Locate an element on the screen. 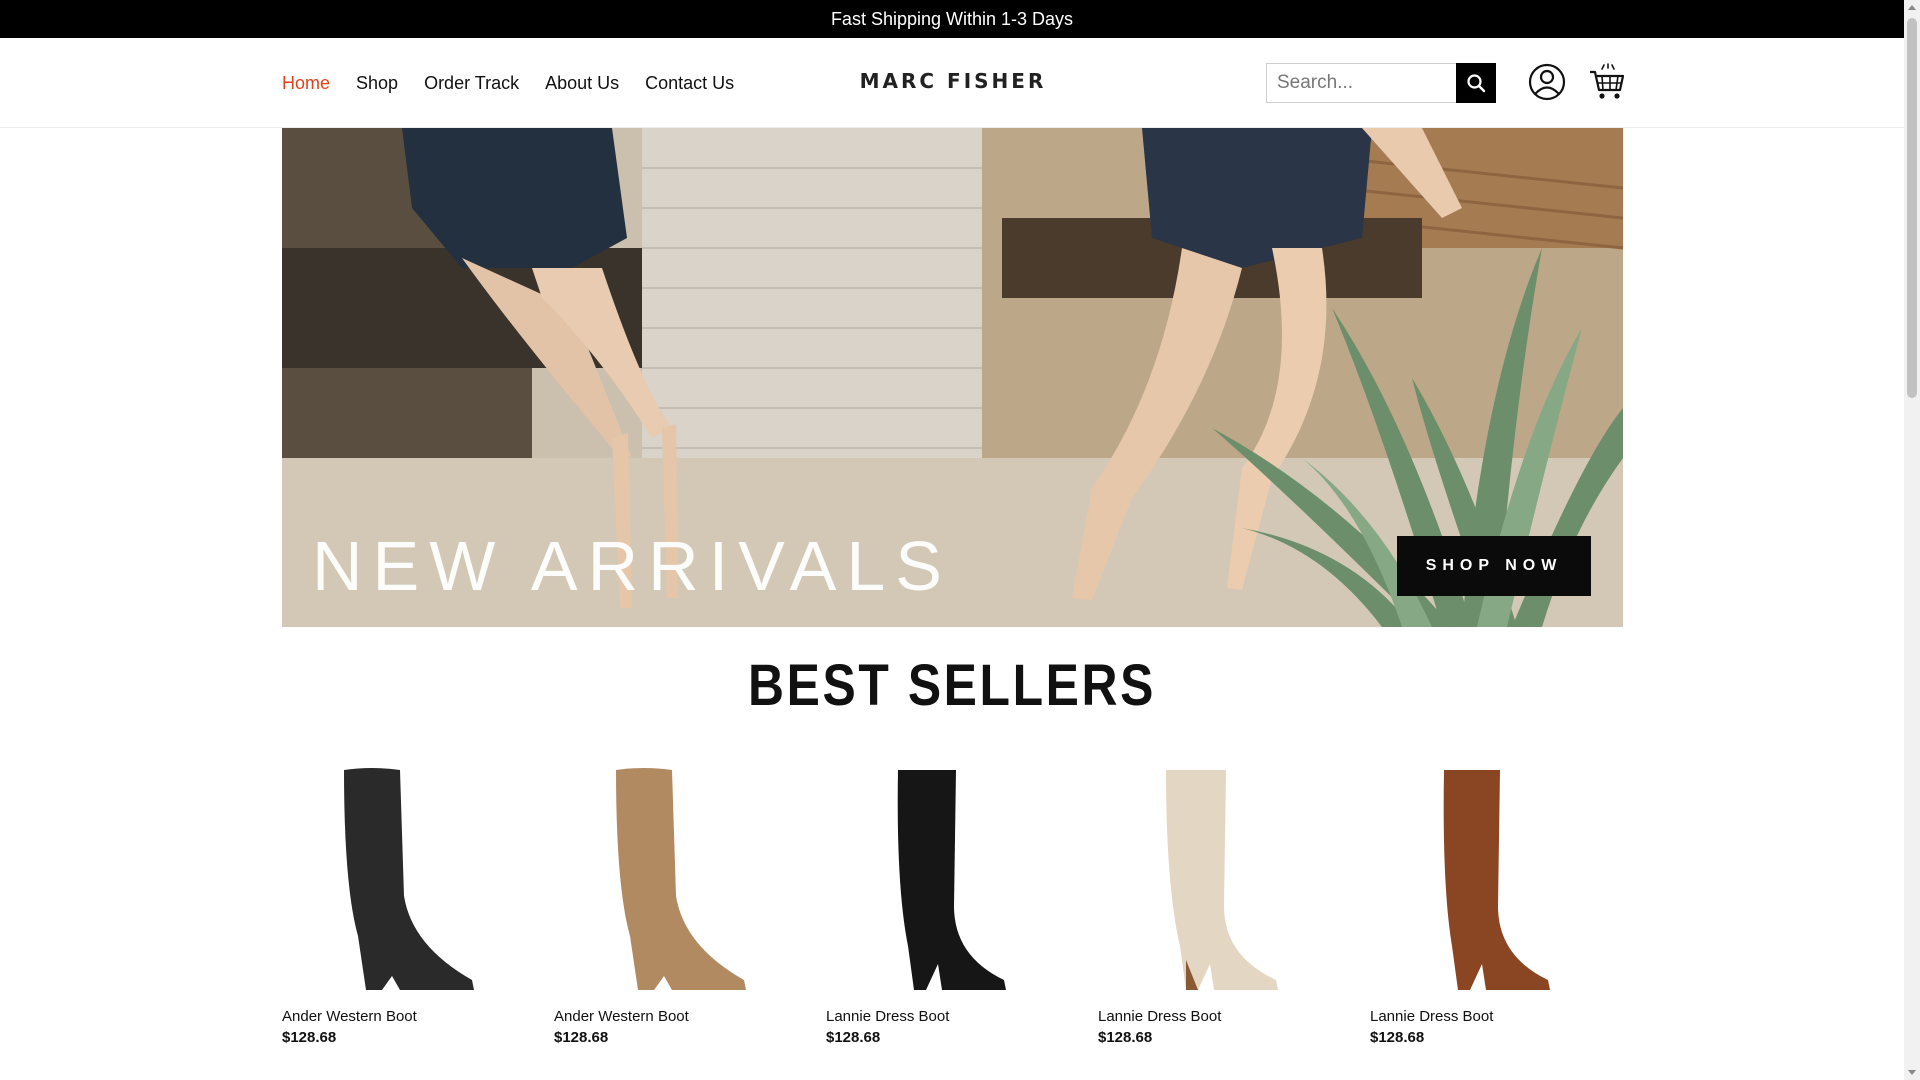  search-icon is located at coordinates (1476, 83).